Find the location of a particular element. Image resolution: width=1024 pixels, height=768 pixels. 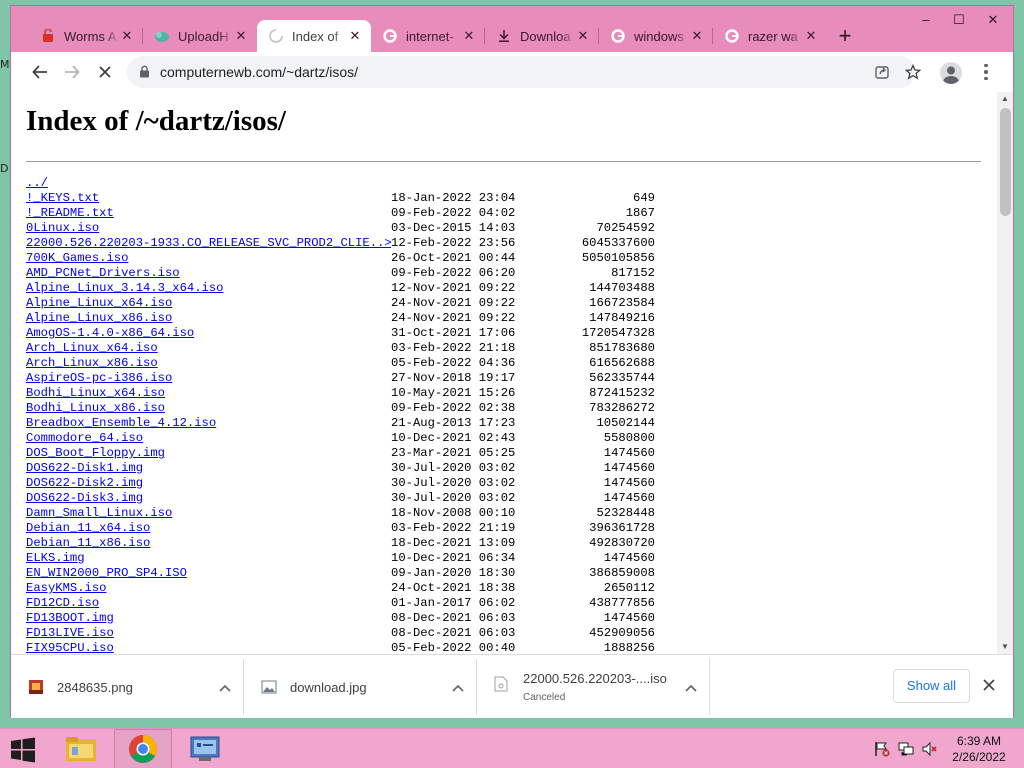

file-link: DOS_Boot_Floppy.img is located at coordinates (208, 453).